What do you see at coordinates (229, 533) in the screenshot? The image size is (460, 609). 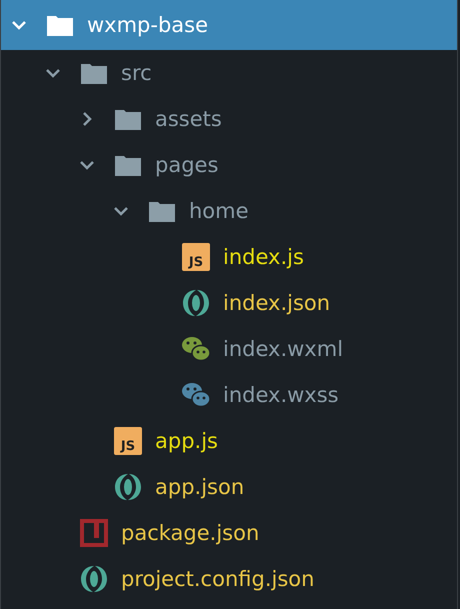 I see `tree-item: package.json` at bounding box center [229, 533].